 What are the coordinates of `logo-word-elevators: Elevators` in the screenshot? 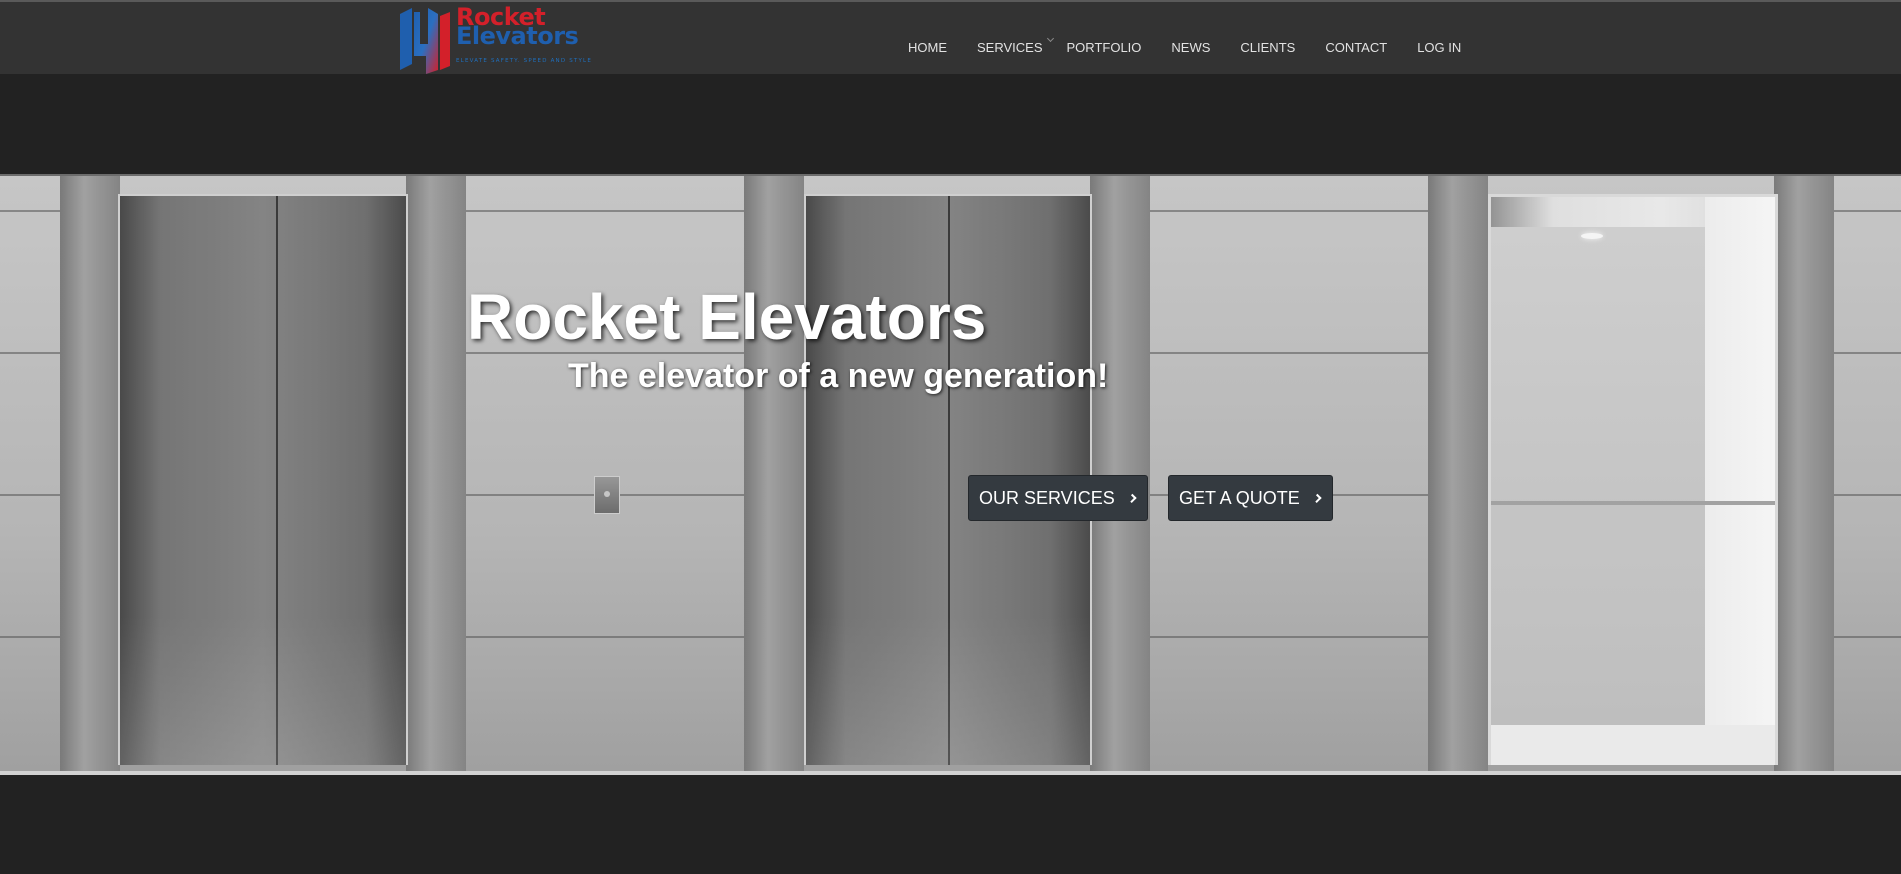 It's located at (517, 36).